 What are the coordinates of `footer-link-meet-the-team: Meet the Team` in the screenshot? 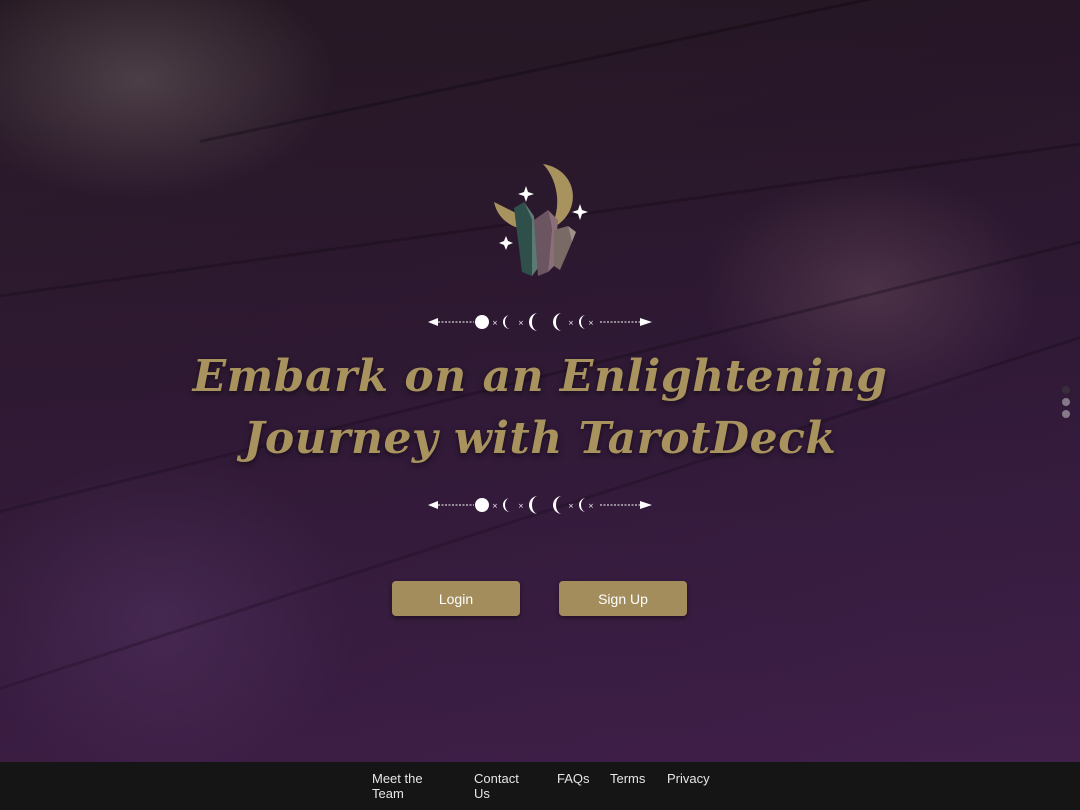 It's located at (407, 786).